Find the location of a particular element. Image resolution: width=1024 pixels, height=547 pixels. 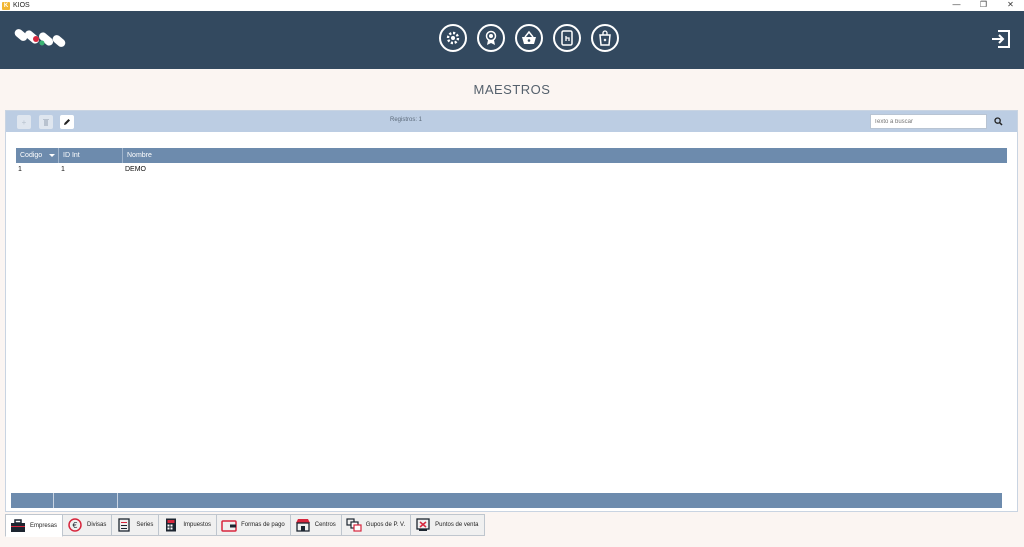

award-nav-button is located at coordinates (491, 38).